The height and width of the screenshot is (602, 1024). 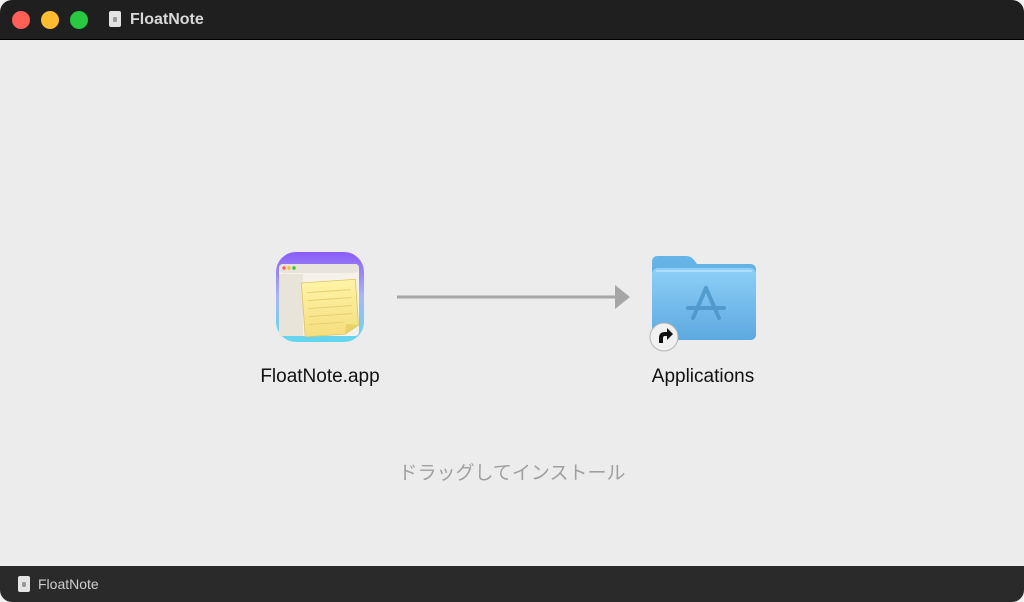 I want to click on status-bar: FloatNote, so click(x=512, y=584).